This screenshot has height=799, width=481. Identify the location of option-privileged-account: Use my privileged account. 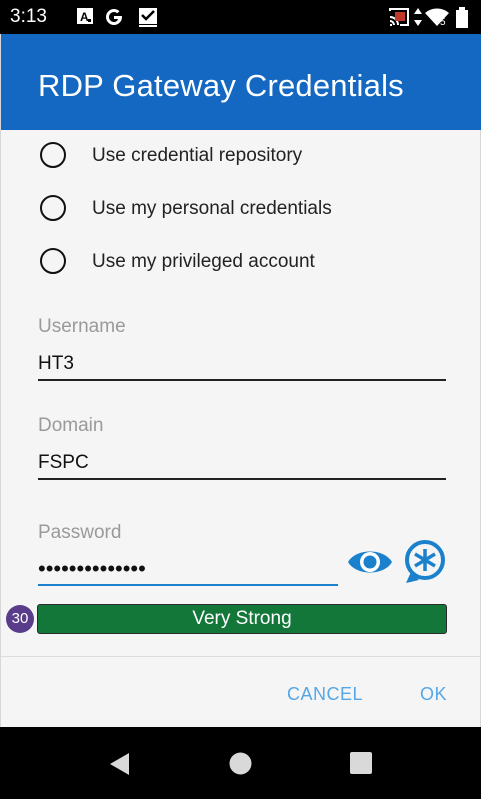
(238, 263).